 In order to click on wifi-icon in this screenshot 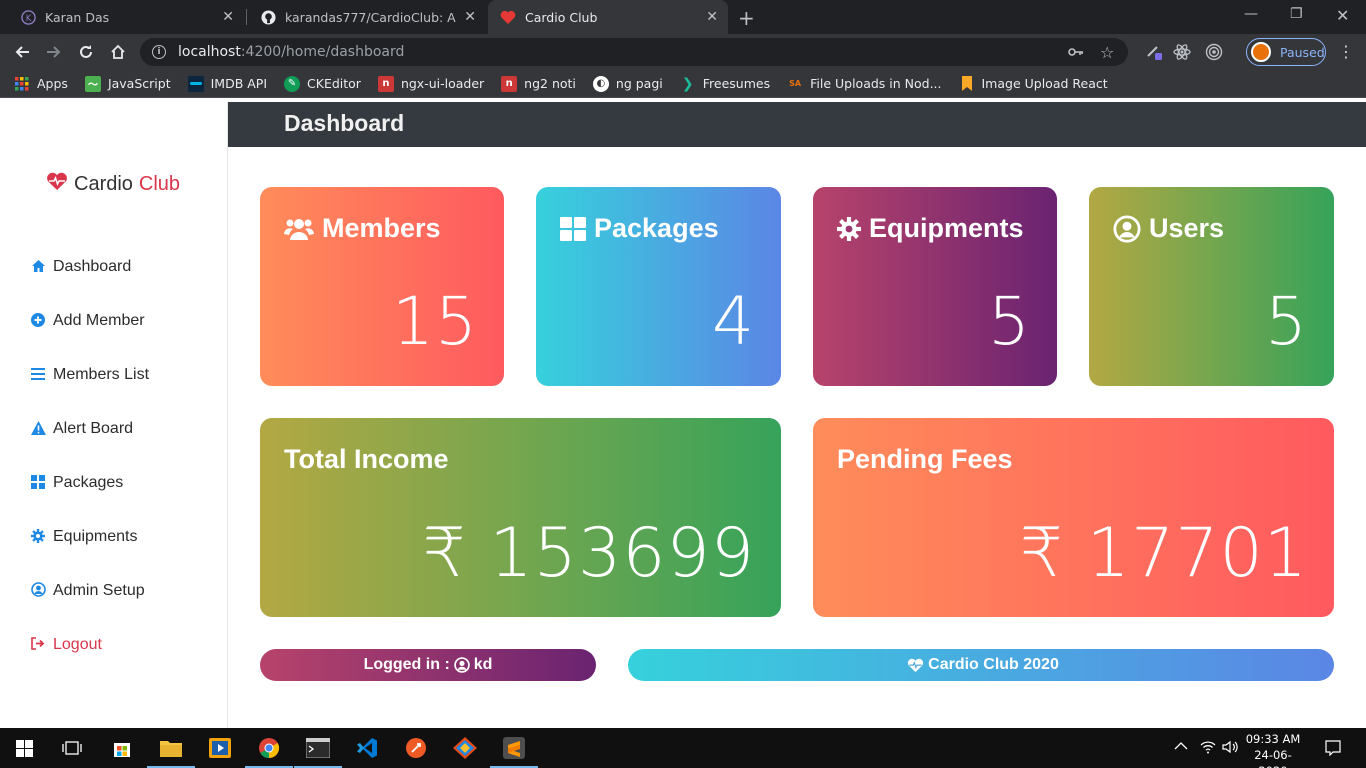, I will do `click(1208, 749)`.